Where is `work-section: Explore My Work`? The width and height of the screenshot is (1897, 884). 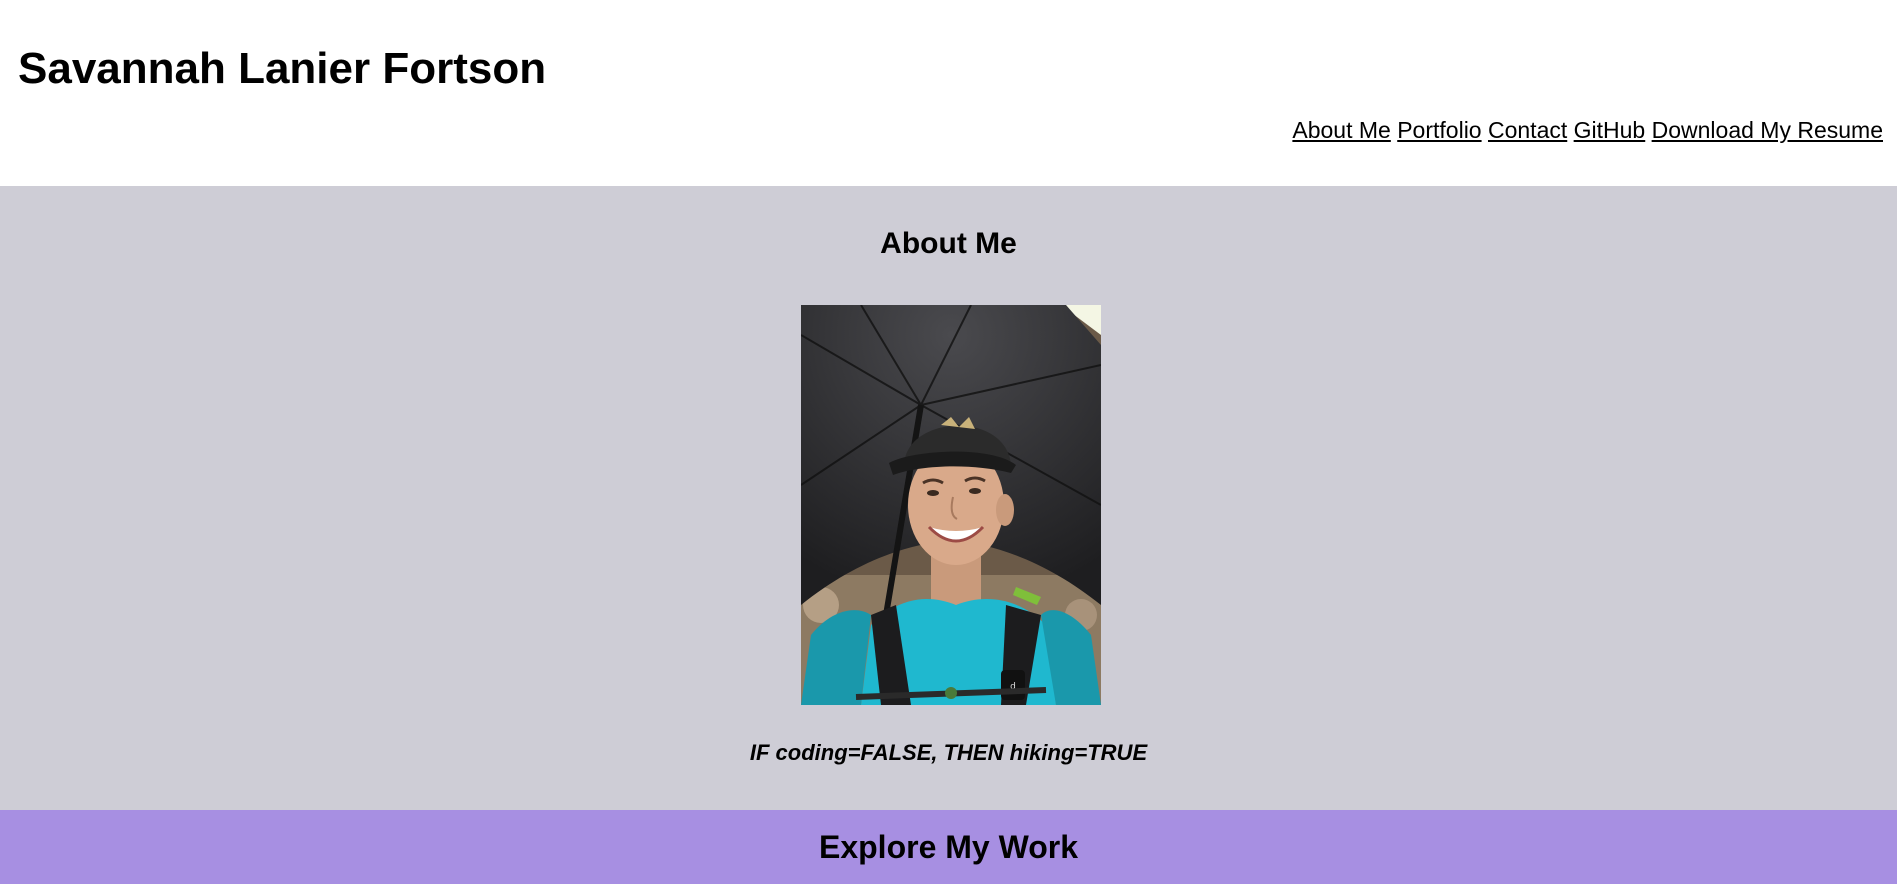 work-section: Explore My Work is located at coordinates (948, 847).